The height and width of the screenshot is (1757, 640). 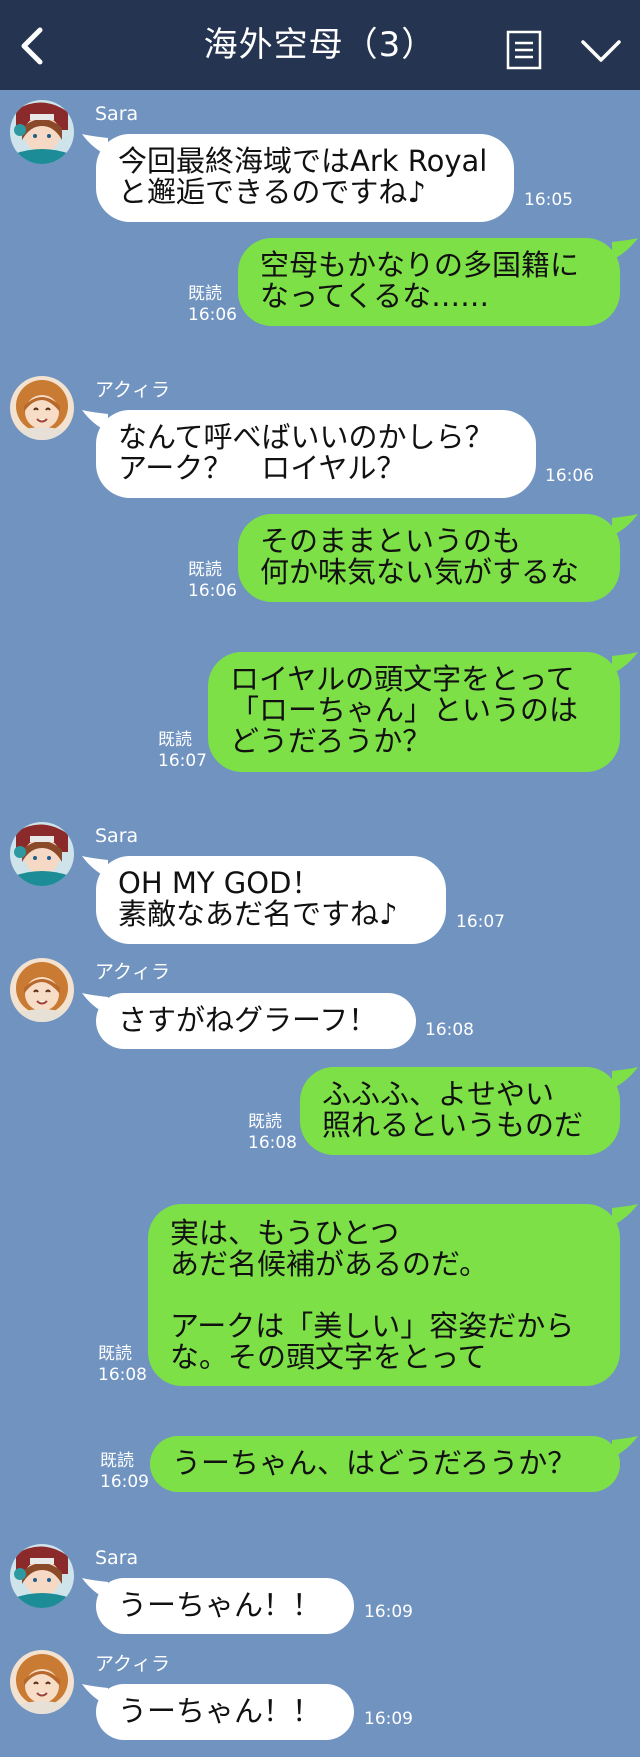 I want to click on message-bubble: ロイヤルの頭文字をとって 「ローちゃん」というのは どうだろうか？, so click(x=414, y=712).